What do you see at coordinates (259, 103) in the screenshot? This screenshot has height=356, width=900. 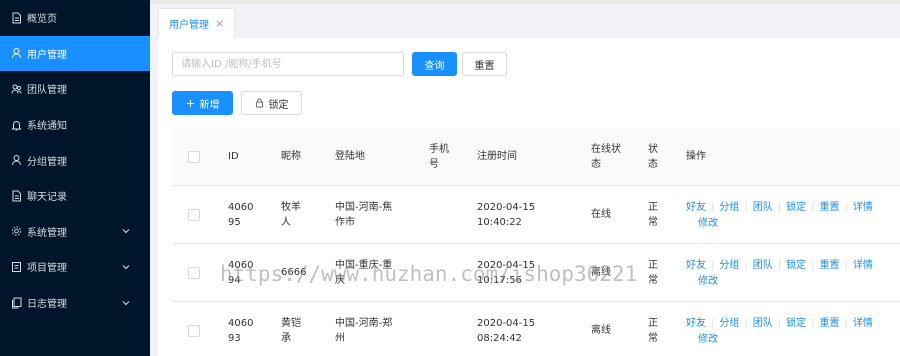 I see `lock-icon` at bounding box center [259, 103].